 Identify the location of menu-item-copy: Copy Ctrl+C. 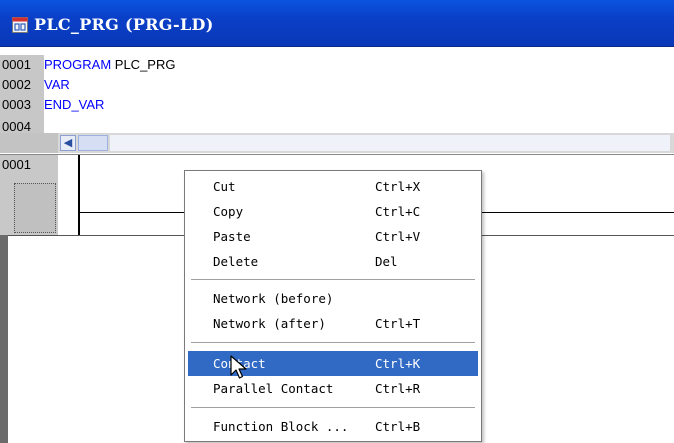
(333, 211).